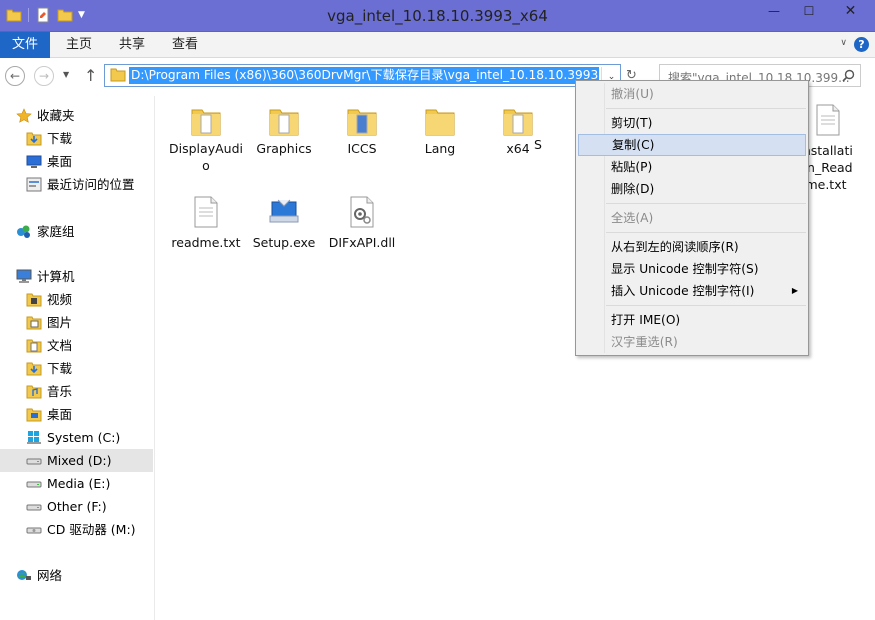 The width and height of the screenshot is (875, 620). I want to click on sidebar-label: CD 驱动器 (M:), so click(91, 529).